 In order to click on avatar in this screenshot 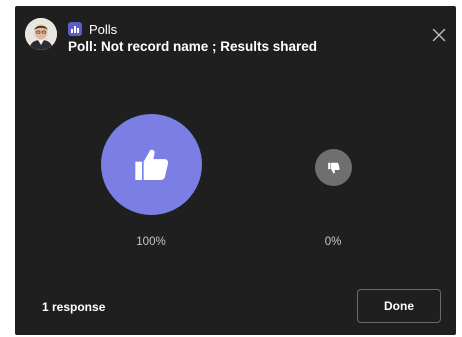, I will do `click(41, 34)`.